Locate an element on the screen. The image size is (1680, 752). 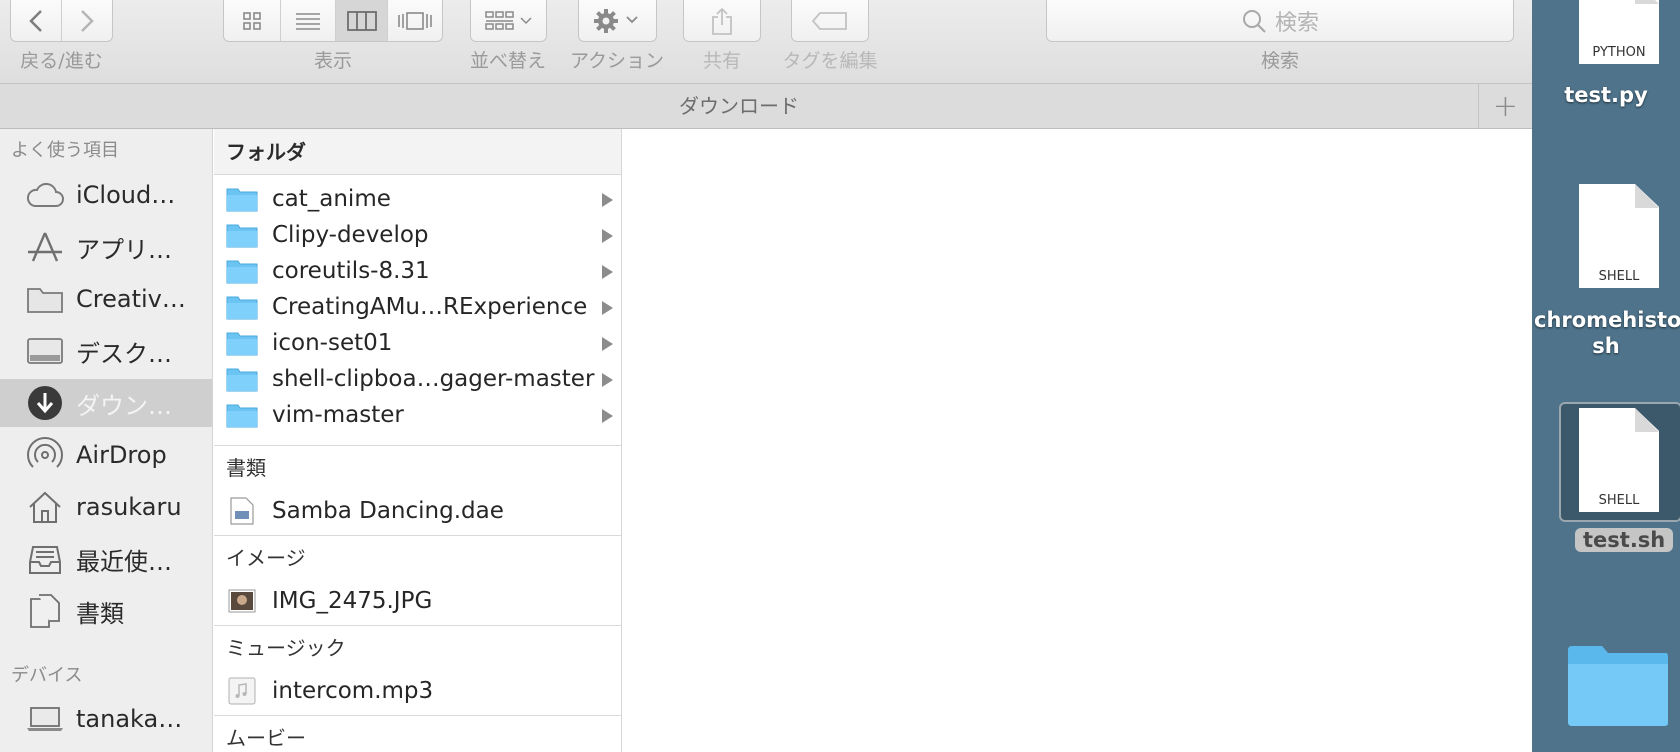
home-icon is located at coordinates (45, 507).